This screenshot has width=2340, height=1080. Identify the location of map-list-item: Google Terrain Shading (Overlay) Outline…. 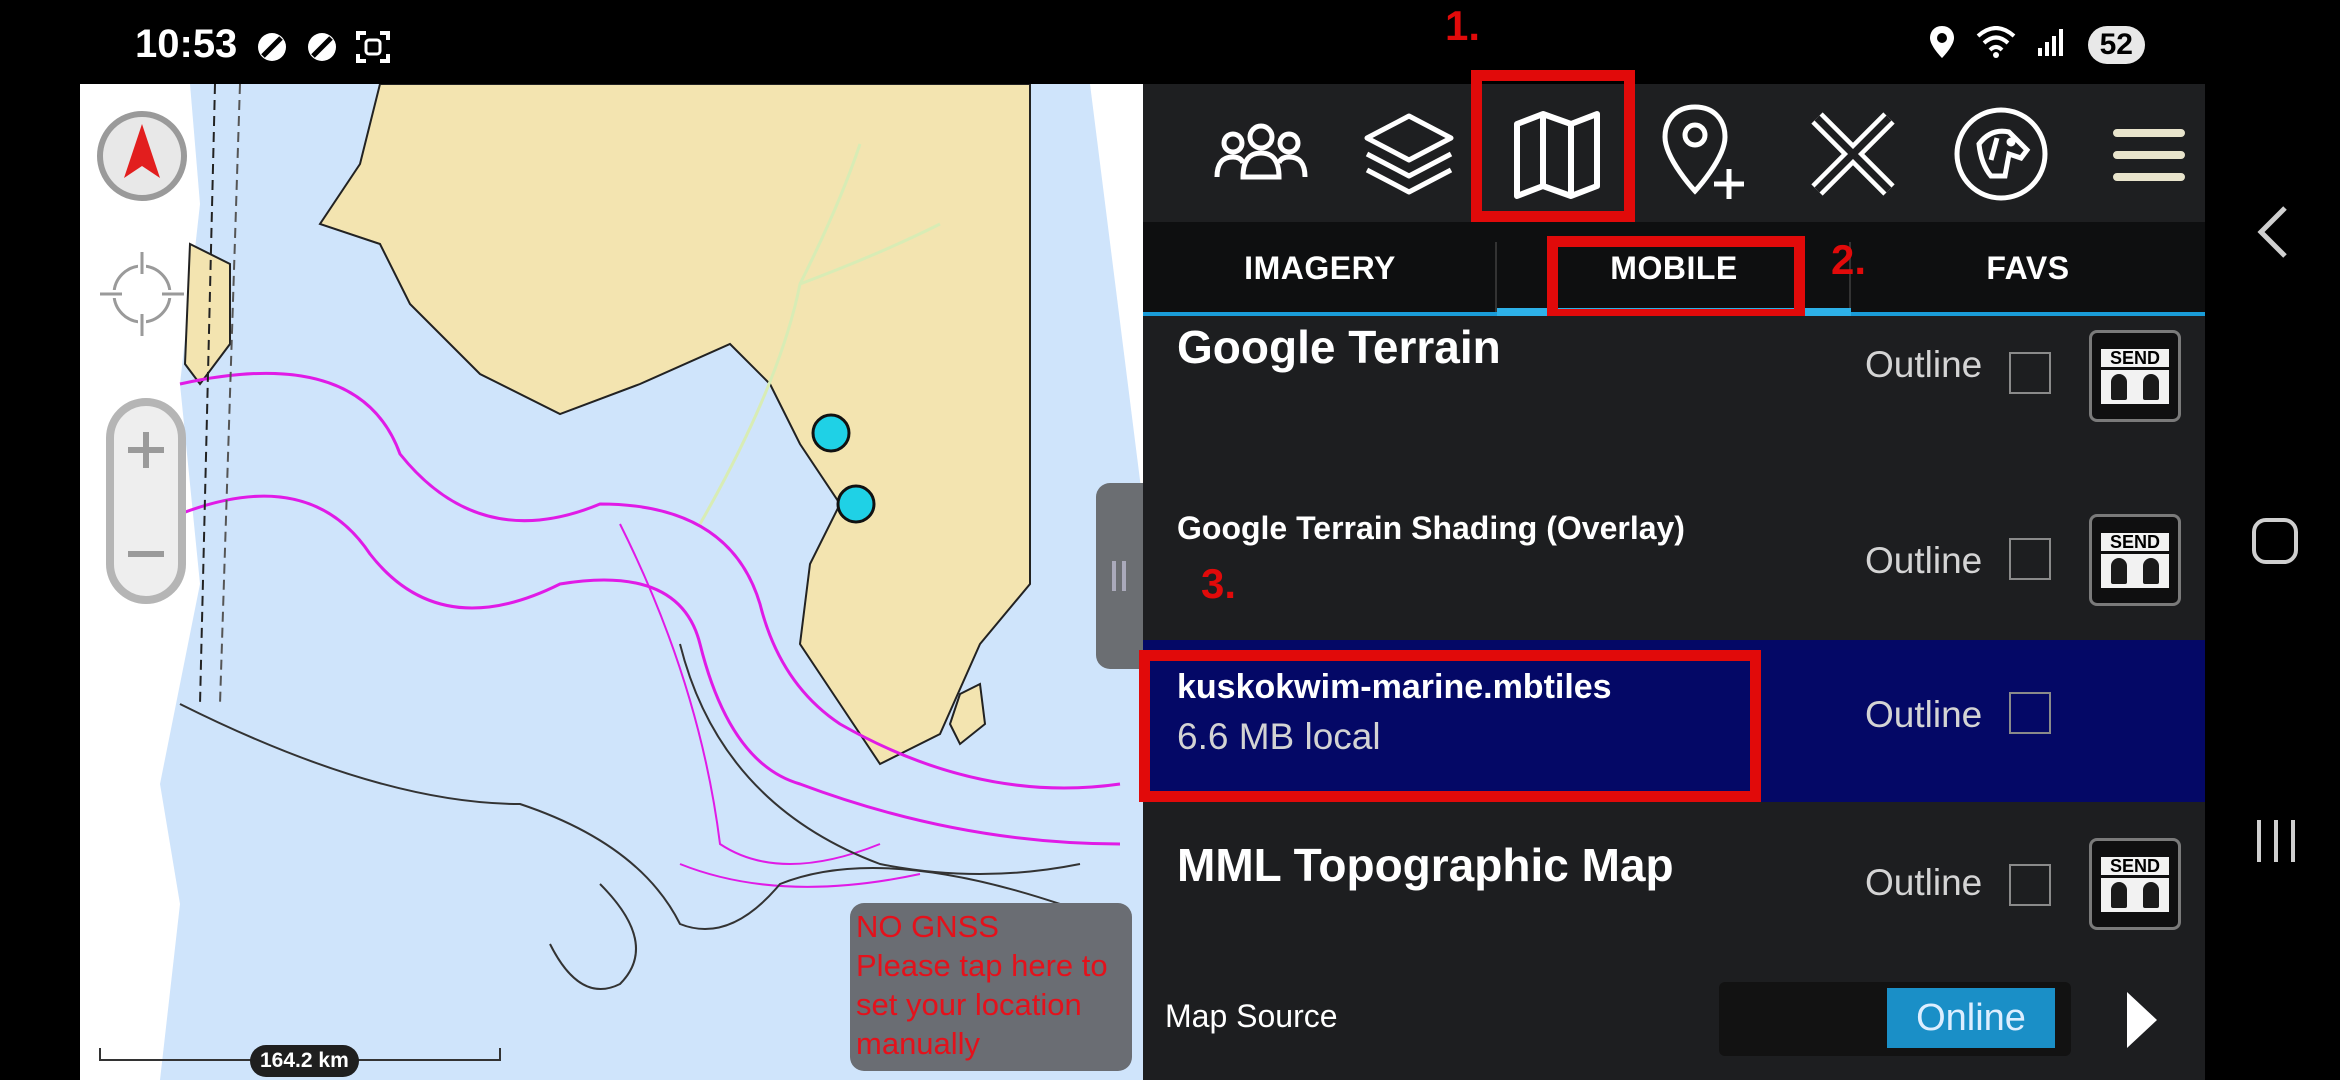
(1674, 561).